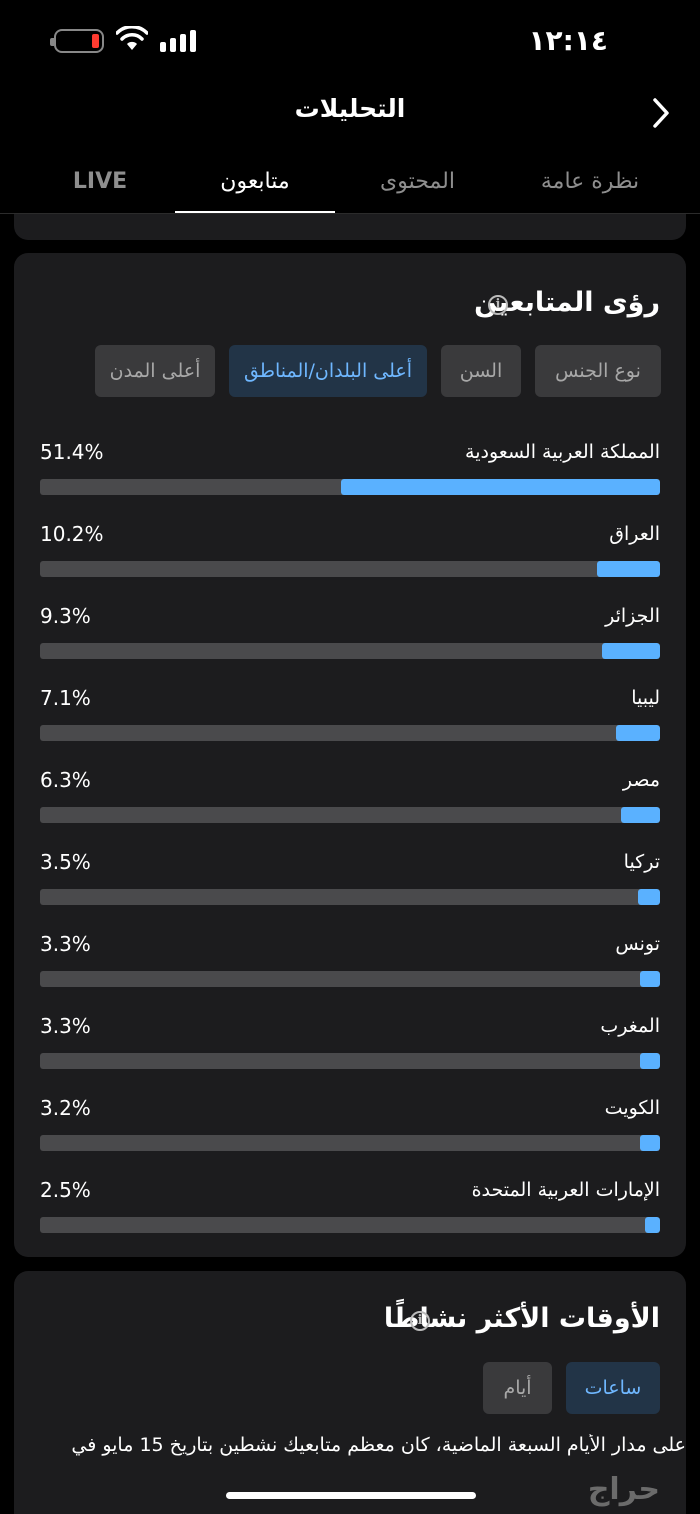  I want to click on country-label: تونس, so click(637, 944).